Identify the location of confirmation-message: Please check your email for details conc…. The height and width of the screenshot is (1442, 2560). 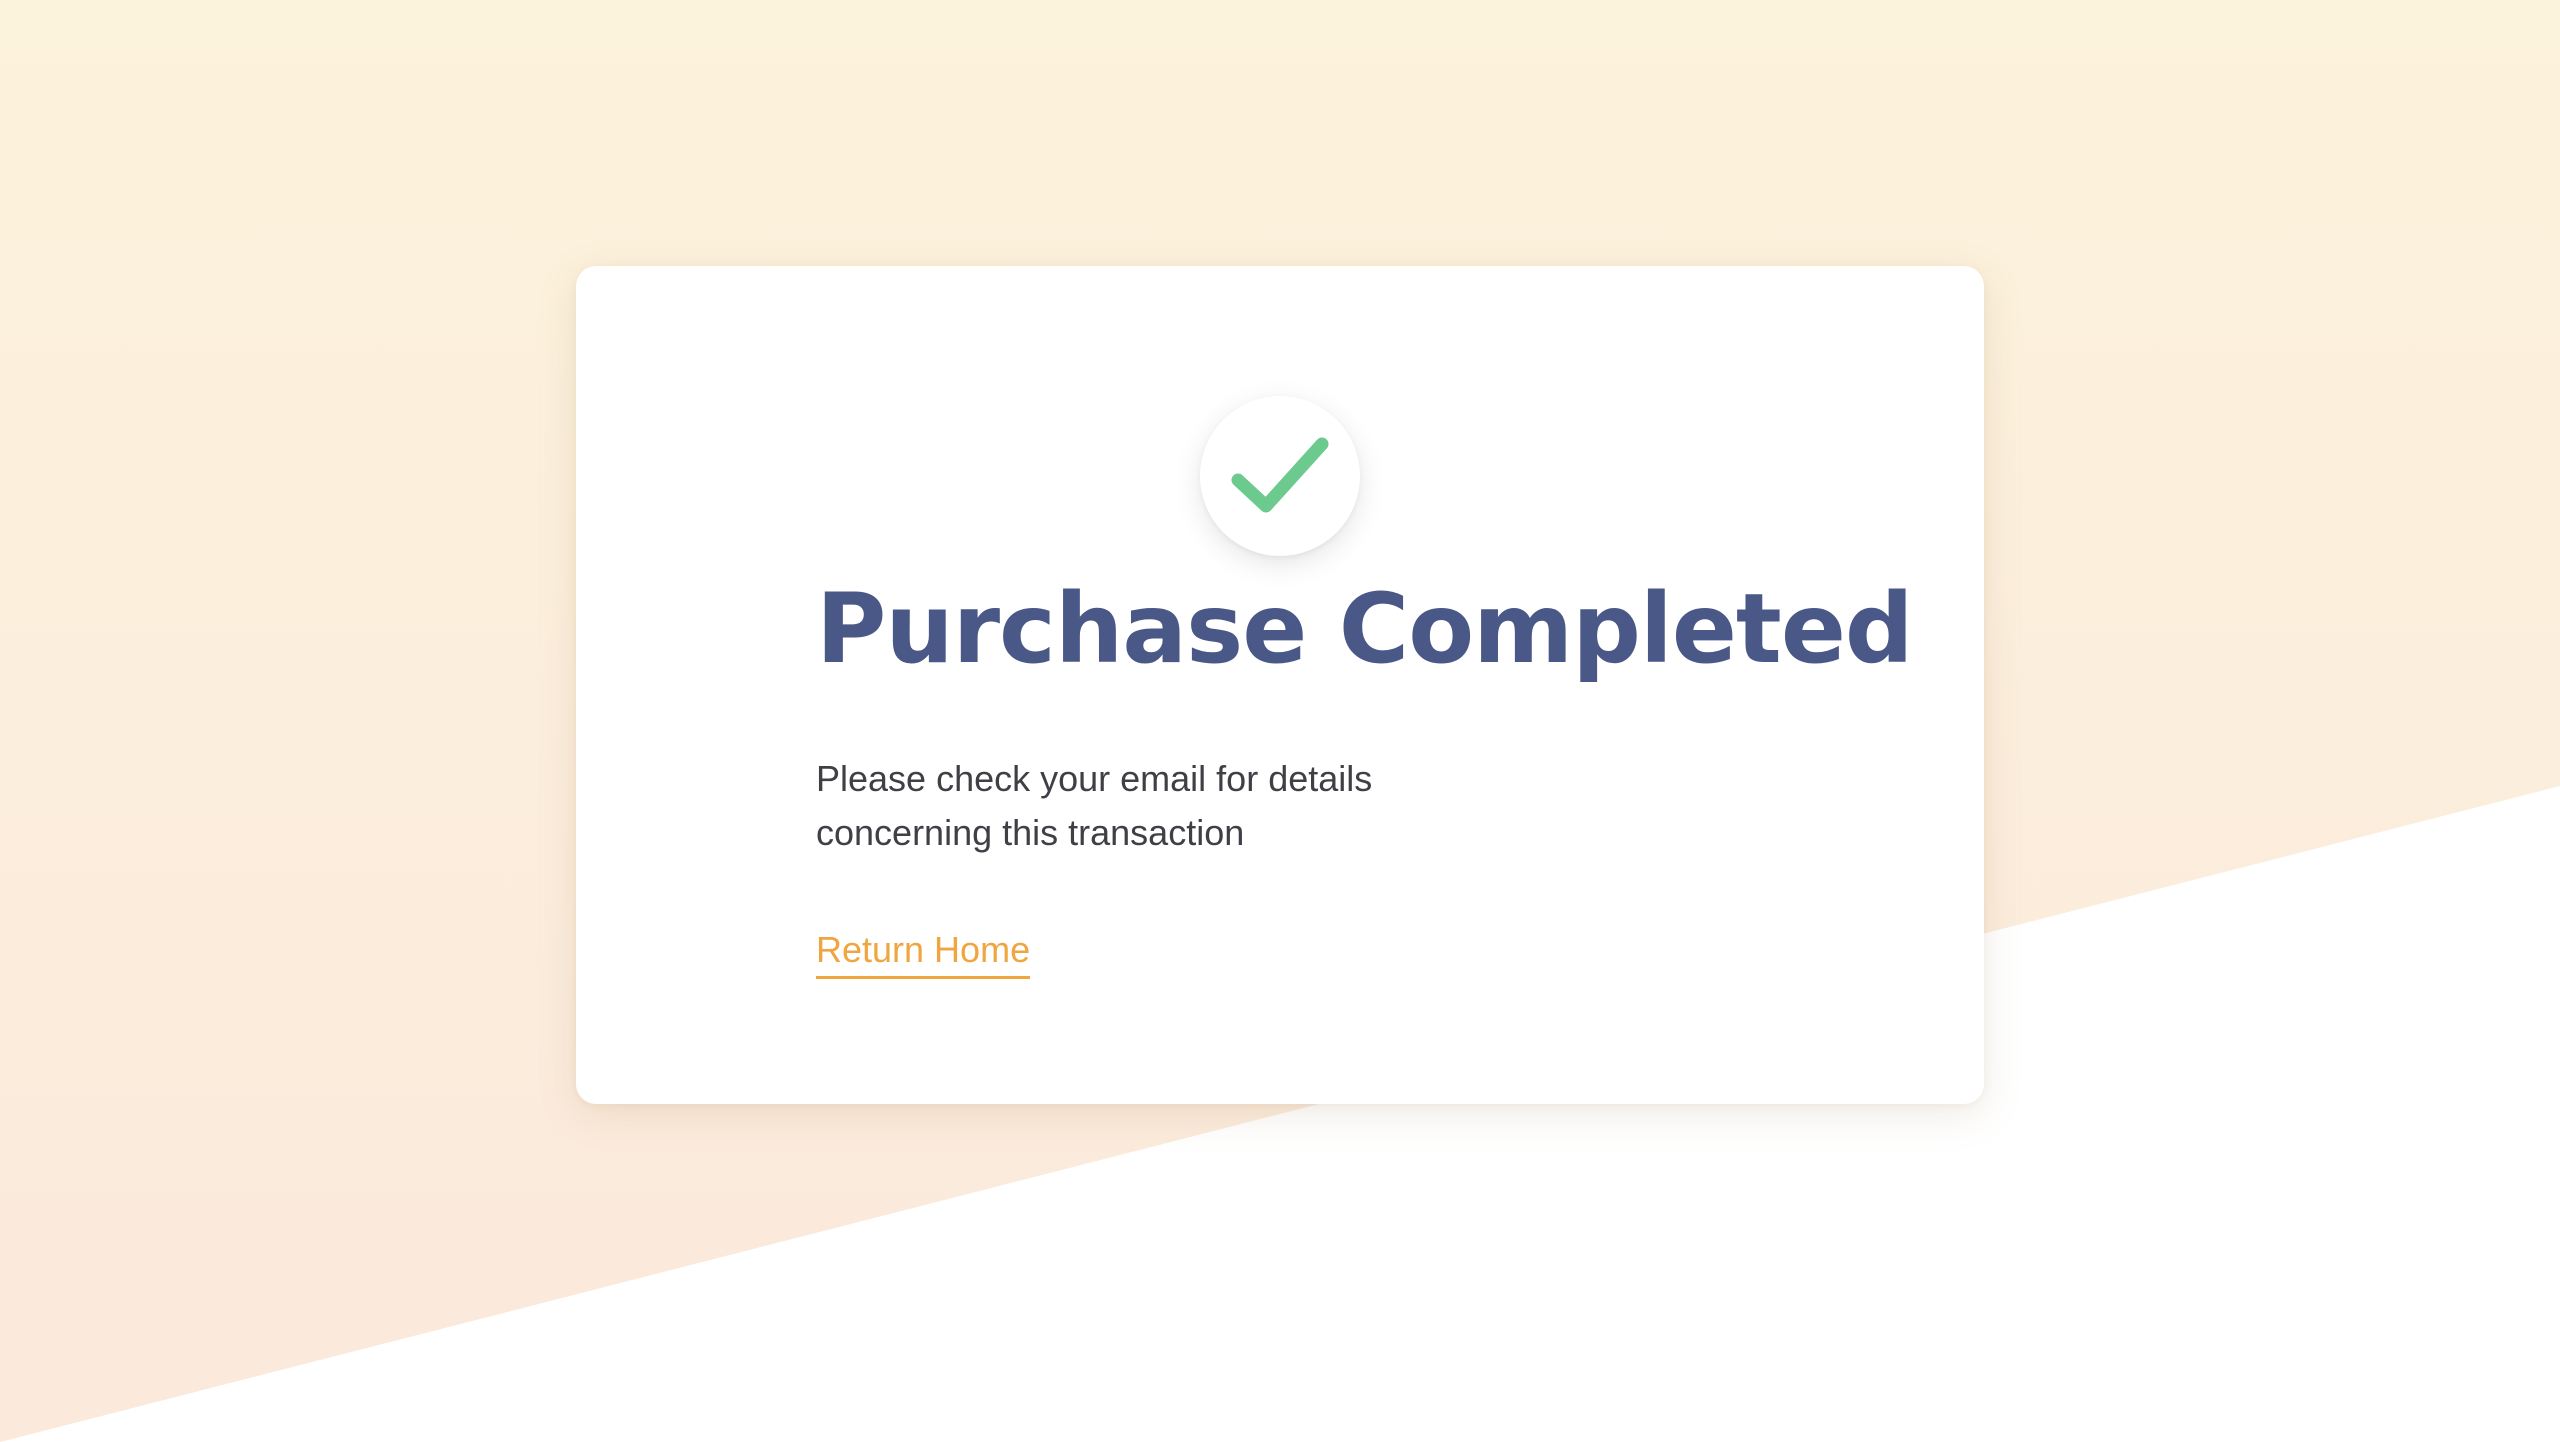
(1094, 805).